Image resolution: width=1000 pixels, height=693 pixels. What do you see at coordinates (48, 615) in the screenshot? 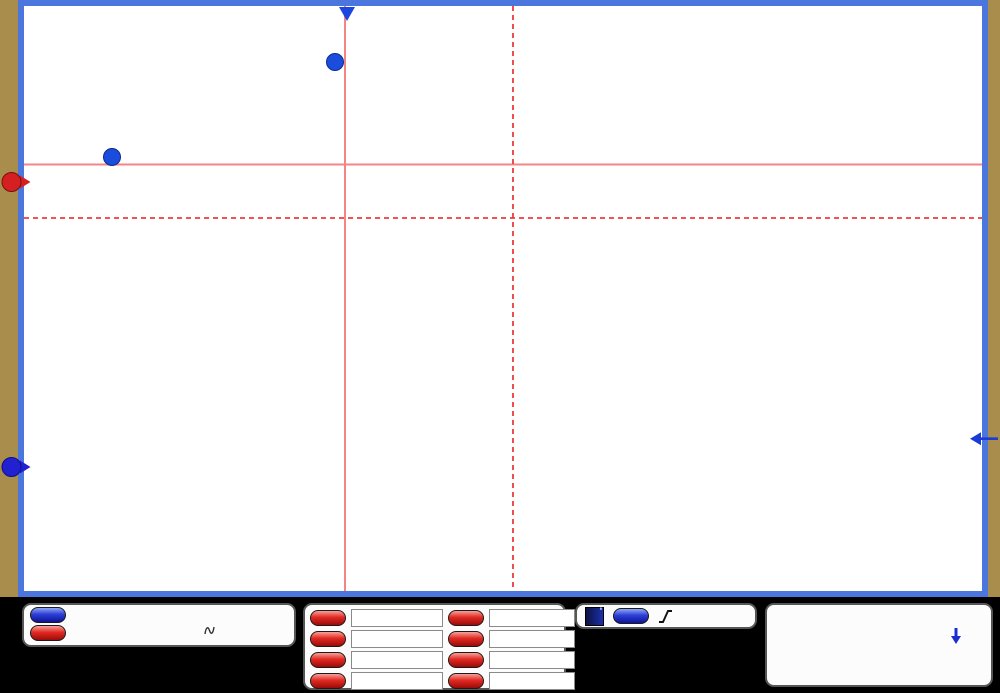
I see `ch1-badge` at bounding box center [48, 615].